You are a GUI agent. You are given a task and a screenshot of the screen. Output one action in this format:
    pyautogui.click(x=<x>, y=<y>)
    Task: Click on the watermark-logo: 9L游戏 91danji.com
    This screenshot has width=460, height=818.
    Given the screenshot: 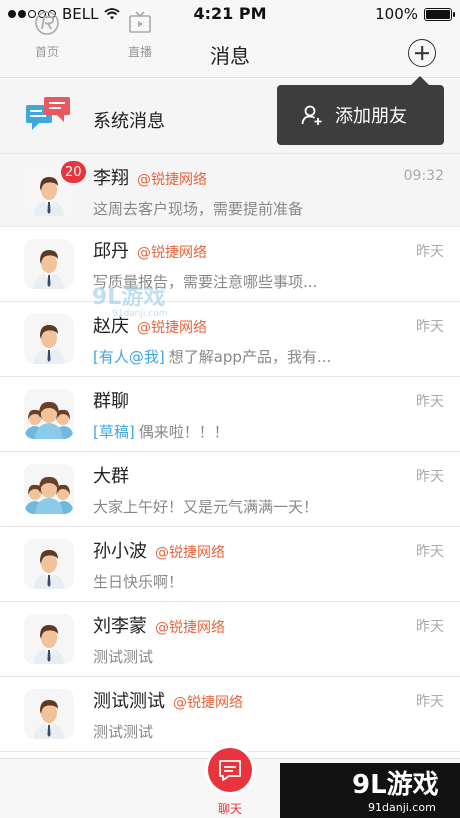 What is the action you would take?
    pyautogui.click(x=129, y=301)
    